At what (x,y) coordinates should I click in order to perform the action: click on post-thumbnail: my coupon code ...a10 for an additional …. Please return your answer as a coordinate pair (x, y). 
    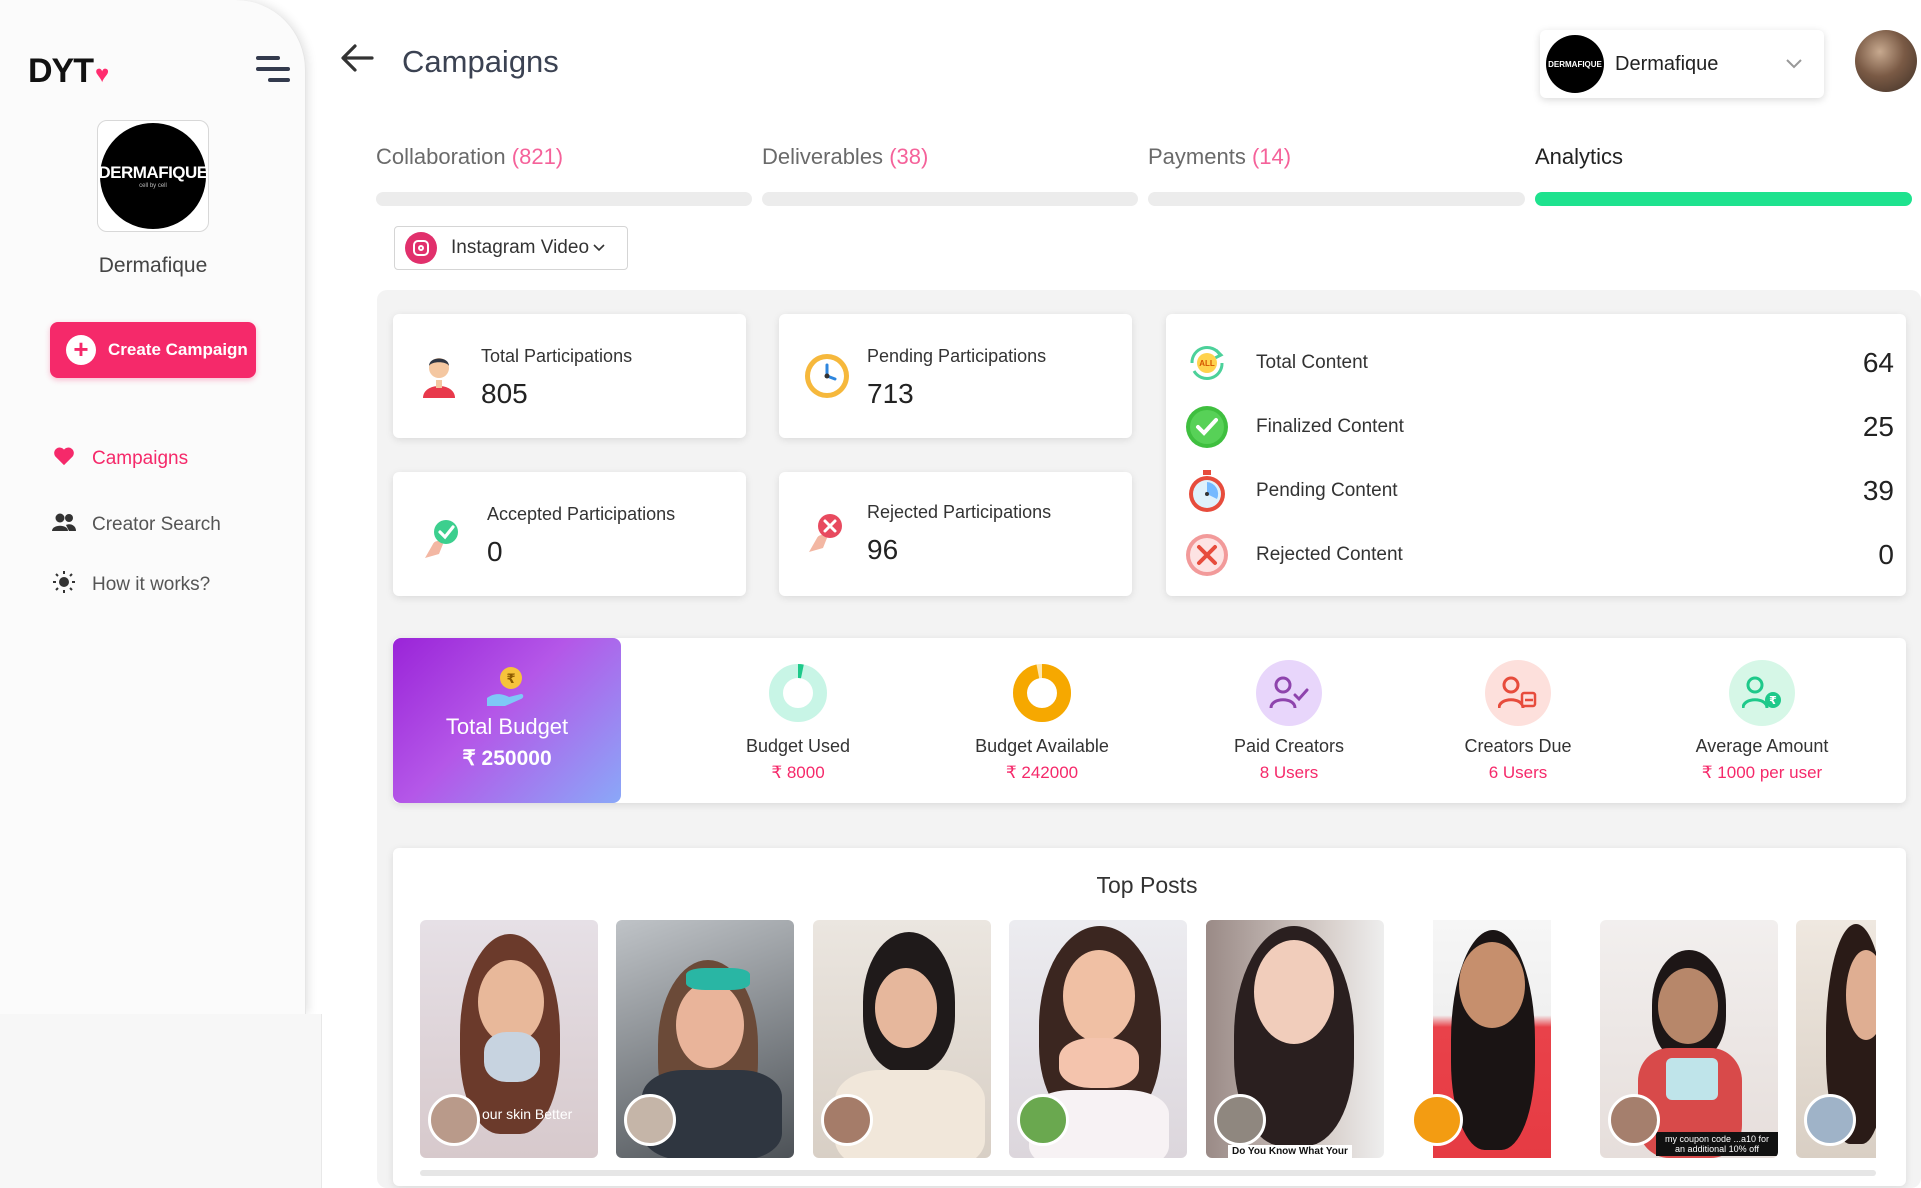
    Looking at the image, I should click on (1689, 1039).